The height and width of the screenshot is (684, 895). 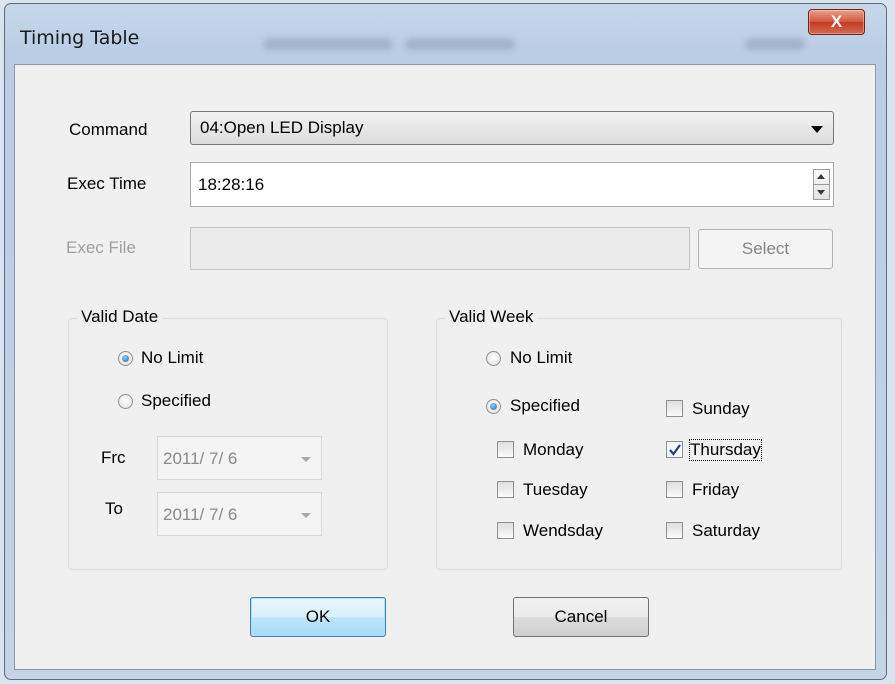 I want to click on cancel-button: Cancel, so click(x=581, y=617).